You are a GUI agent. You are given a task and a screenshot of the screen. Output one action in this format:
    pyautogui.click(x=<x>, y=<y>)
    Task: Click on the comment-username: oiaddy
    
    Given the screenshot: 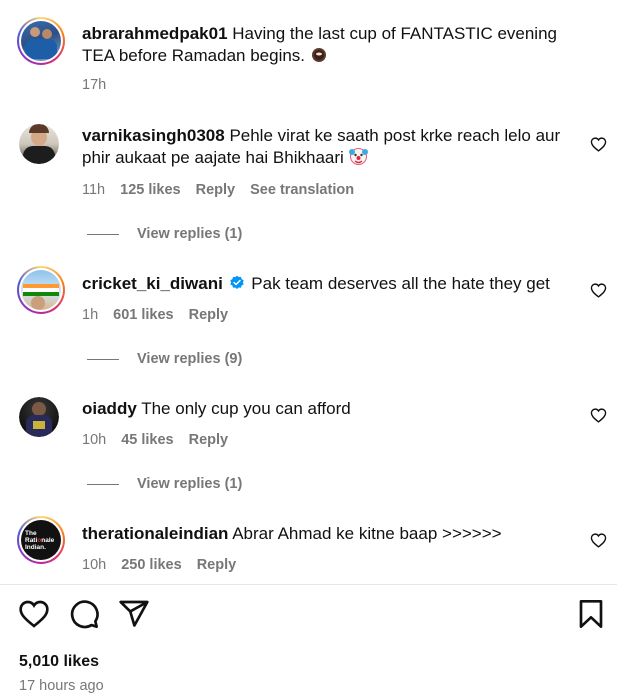 What is the action you would take?
    pyautogui.click(x=109, y=408)
    